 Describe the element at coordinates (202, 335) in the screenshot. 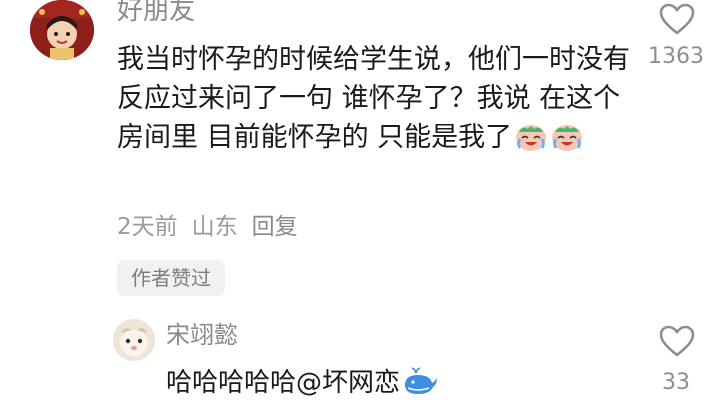

I see `username: 宋翊懿` at that location.